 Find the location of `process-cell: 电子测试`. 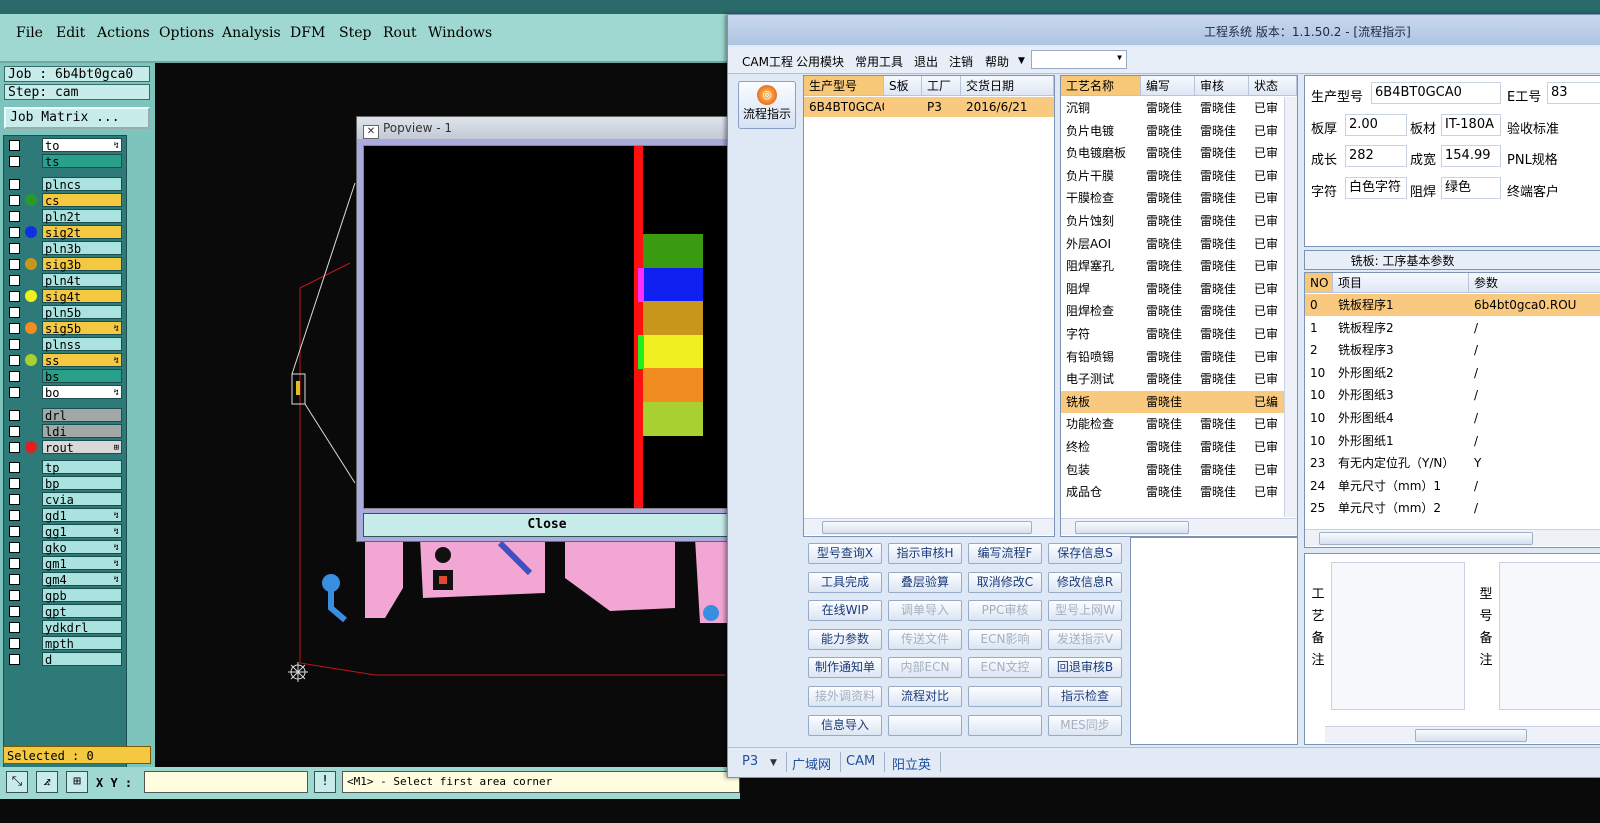

process-cell: 电子测试 is located at coordinates (1101, 379).